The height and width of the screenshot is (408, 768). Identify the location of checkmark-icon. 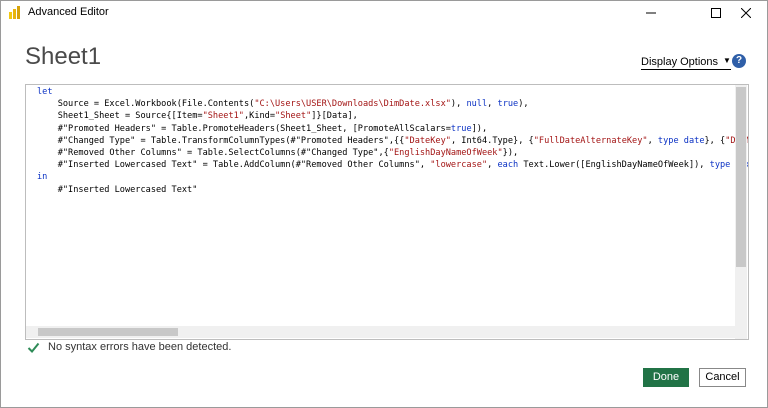
(33, 347).